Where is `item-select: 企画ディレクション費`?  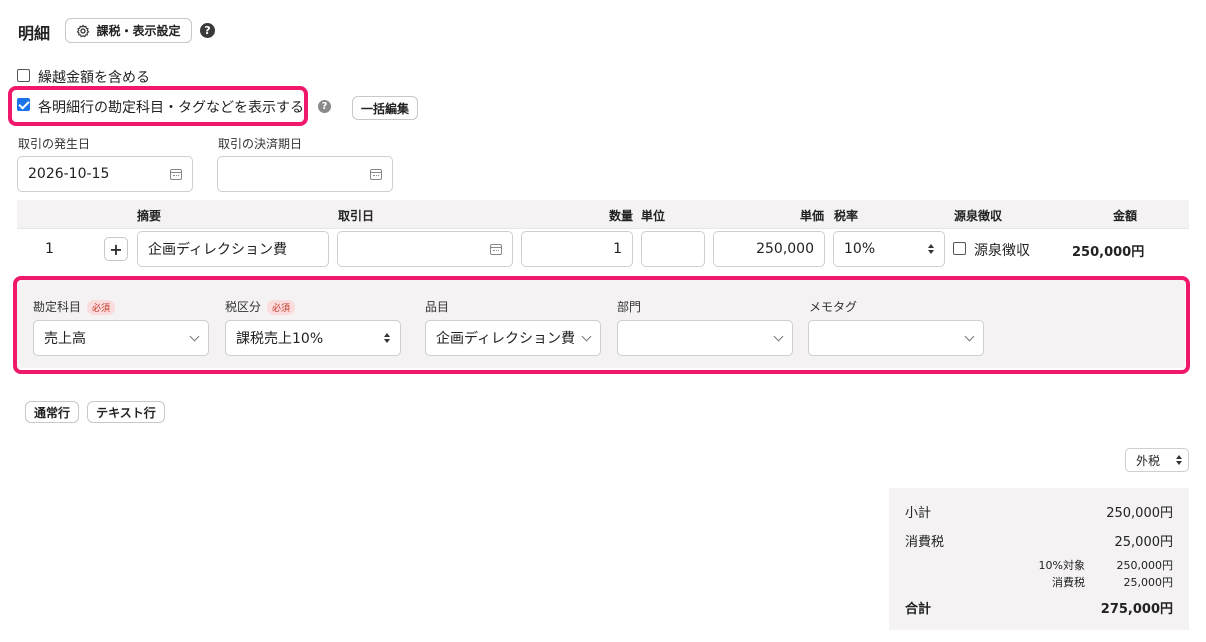 item-select: 企画ディレクション費 is located at coordinates (513, 338).